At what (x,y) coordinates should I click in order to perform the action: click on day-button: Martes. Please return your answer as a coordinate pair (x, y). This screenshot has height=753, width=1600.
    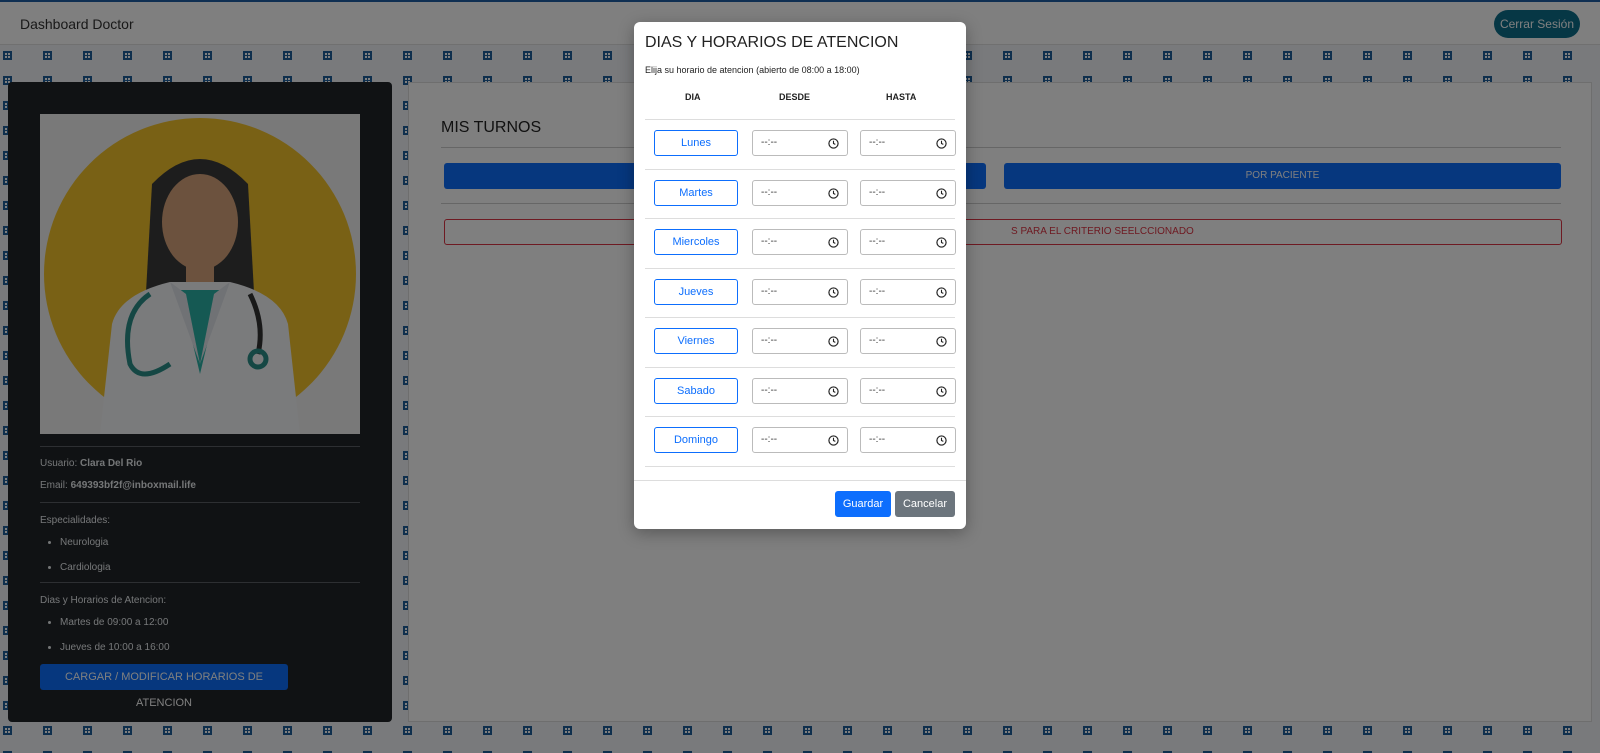
    Looking at the image, I should click on (696, 192).